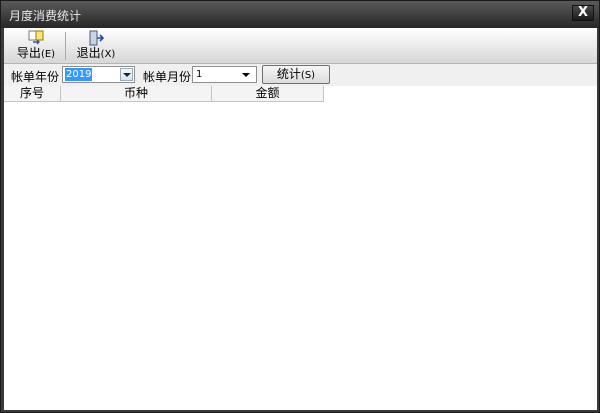  I want to click on exit-button: 退出(X), so click(96, 46).